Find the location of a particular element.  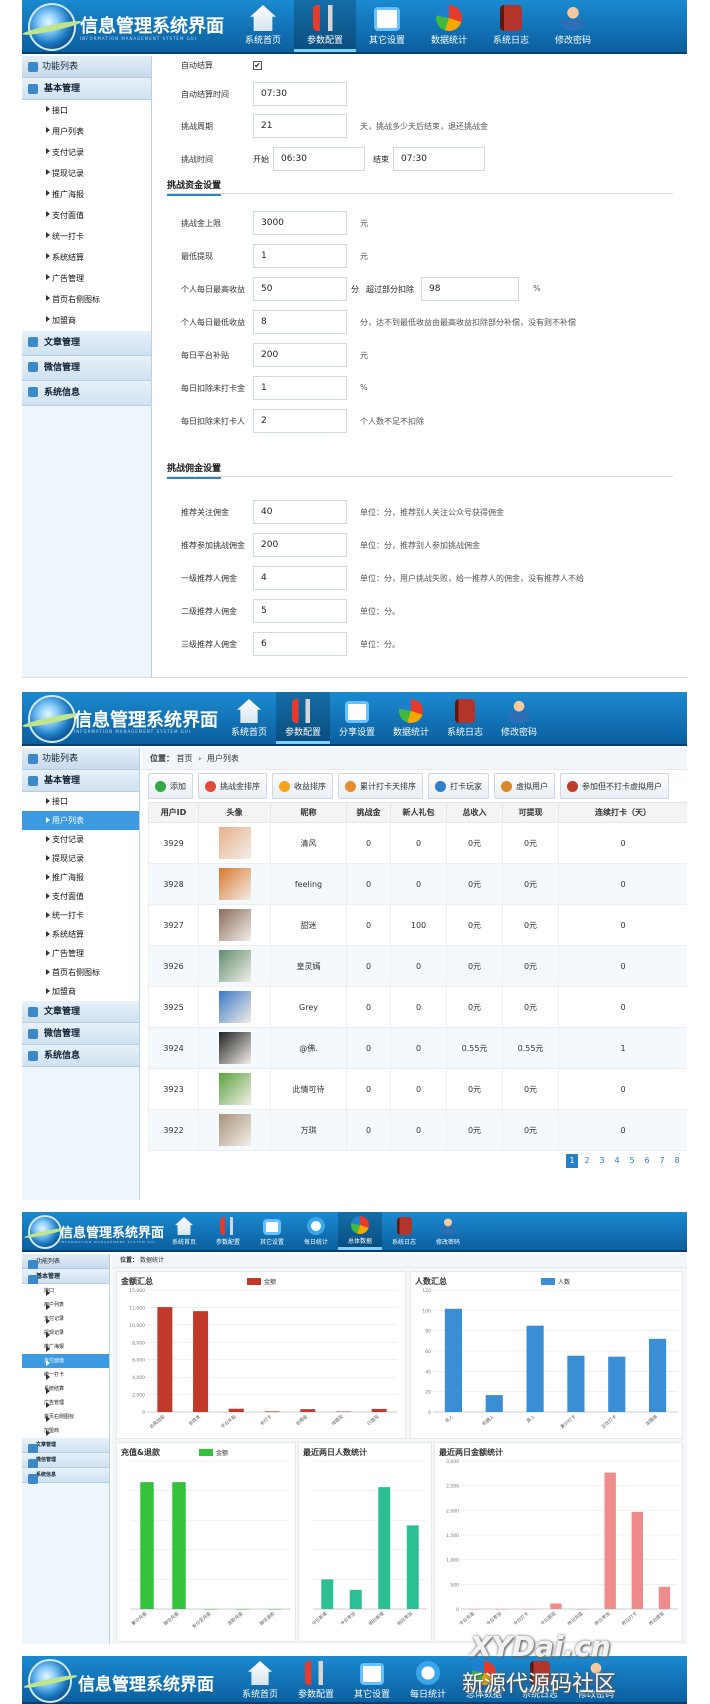

auto-time-input is located at coordinates (300, 94).